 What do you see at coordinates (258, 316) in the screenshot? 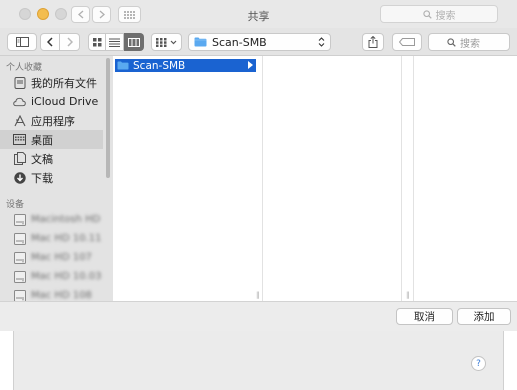
I see `dialog-footer: 取消 添加` at bounding box center [258, 316].